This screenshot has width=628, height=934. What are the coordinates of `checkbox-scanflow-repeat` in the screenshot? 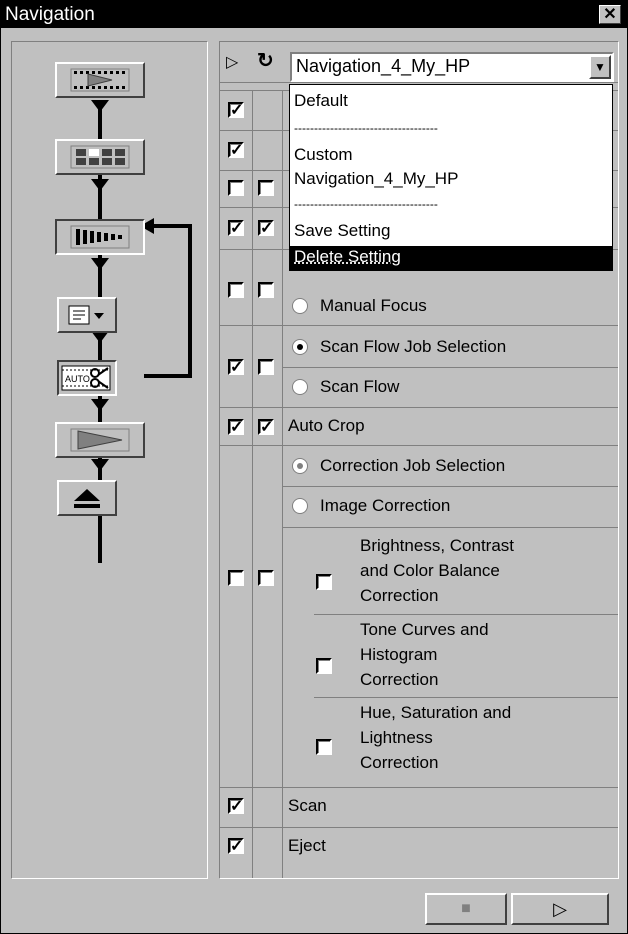 It's located at (266, 367).